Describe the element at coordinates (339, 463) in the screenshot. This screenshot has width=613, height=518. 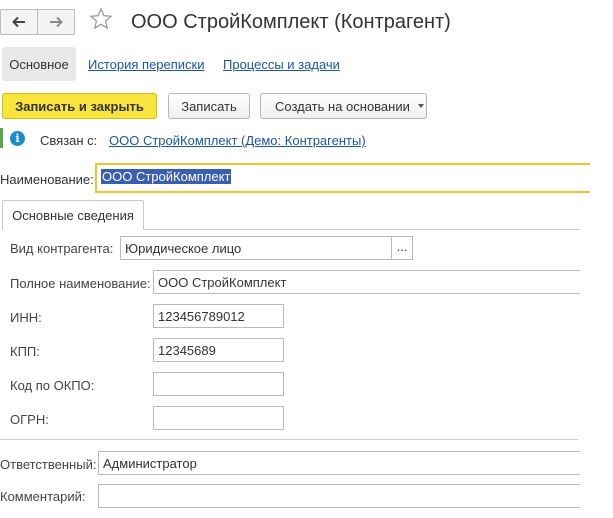
I see `responsible-field: Администратор` at that location.